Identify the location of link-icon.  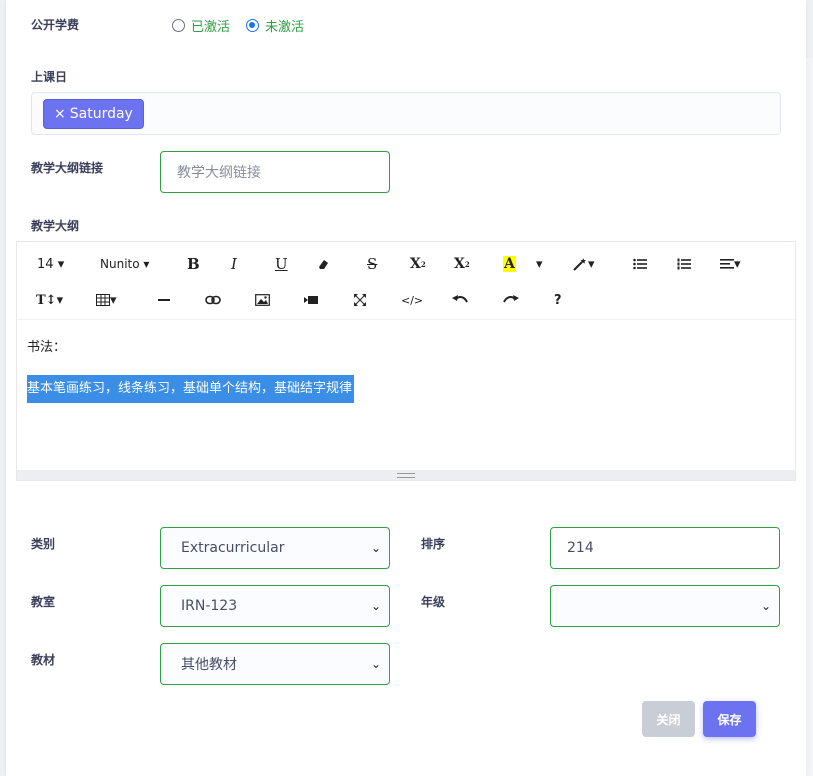
(213, 300).